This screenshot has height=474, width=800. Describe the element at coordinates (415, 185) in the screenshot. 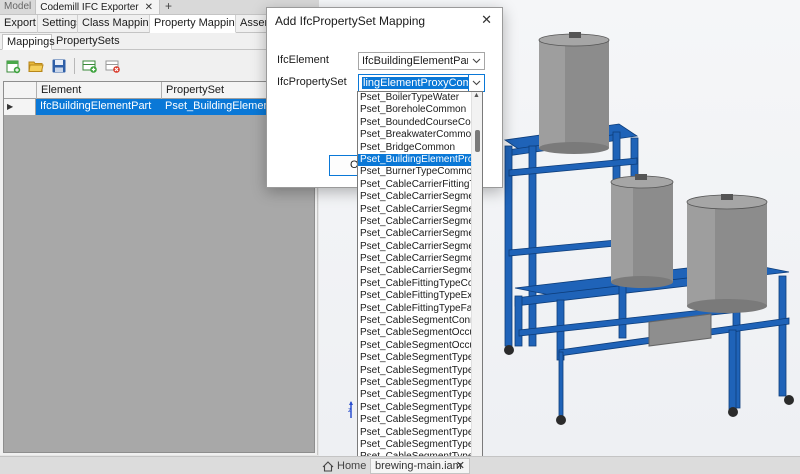

I see `dropdown-option: Pset_CableCarrierFittingTyp` at that location.